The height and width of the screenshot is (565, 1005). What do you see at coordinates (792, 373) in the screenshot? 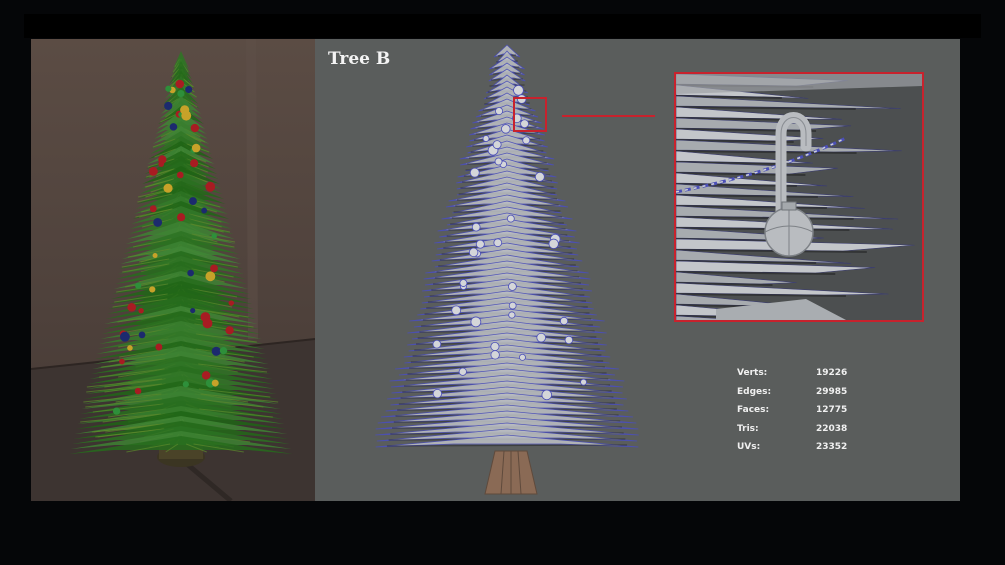
I see `stats-row: Verts: 19226` at bounding box center [792, 373].